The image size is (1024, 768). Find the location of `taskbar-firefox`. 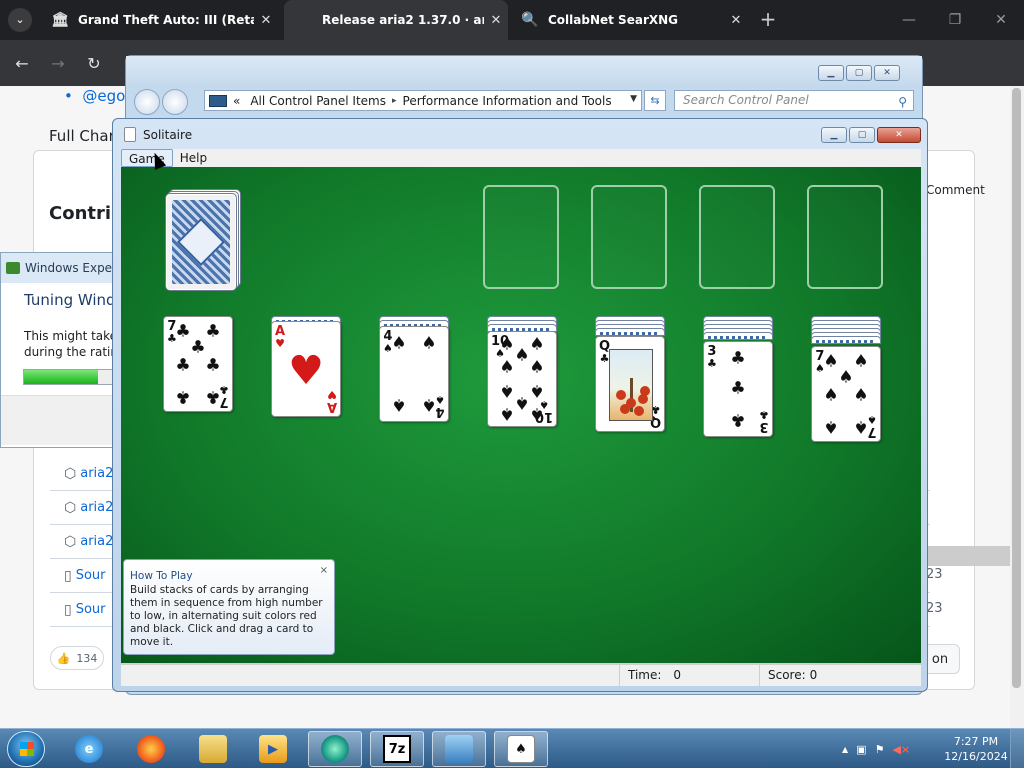

taskbar-firefox is located at coordinates (151, 749).